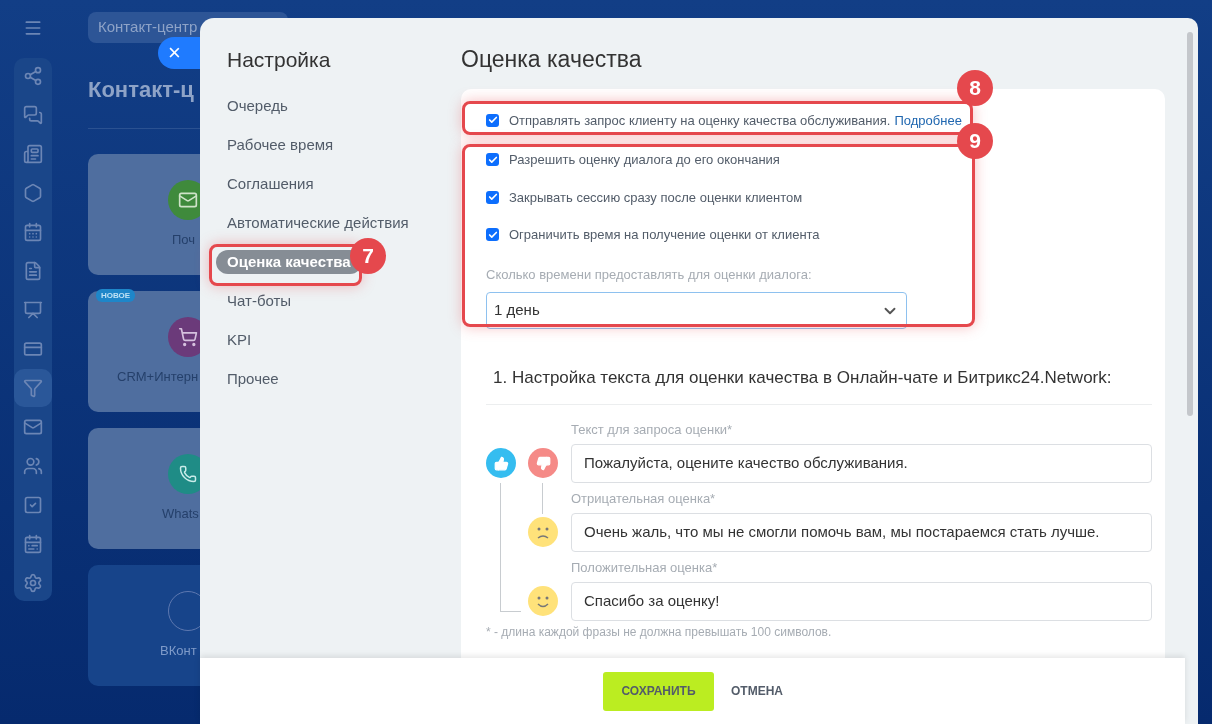 The height and width of the screenshot is (724, 1212). Describe the element at coordinates (33, 154) in the screenshot. I see `news-icon` at that location.